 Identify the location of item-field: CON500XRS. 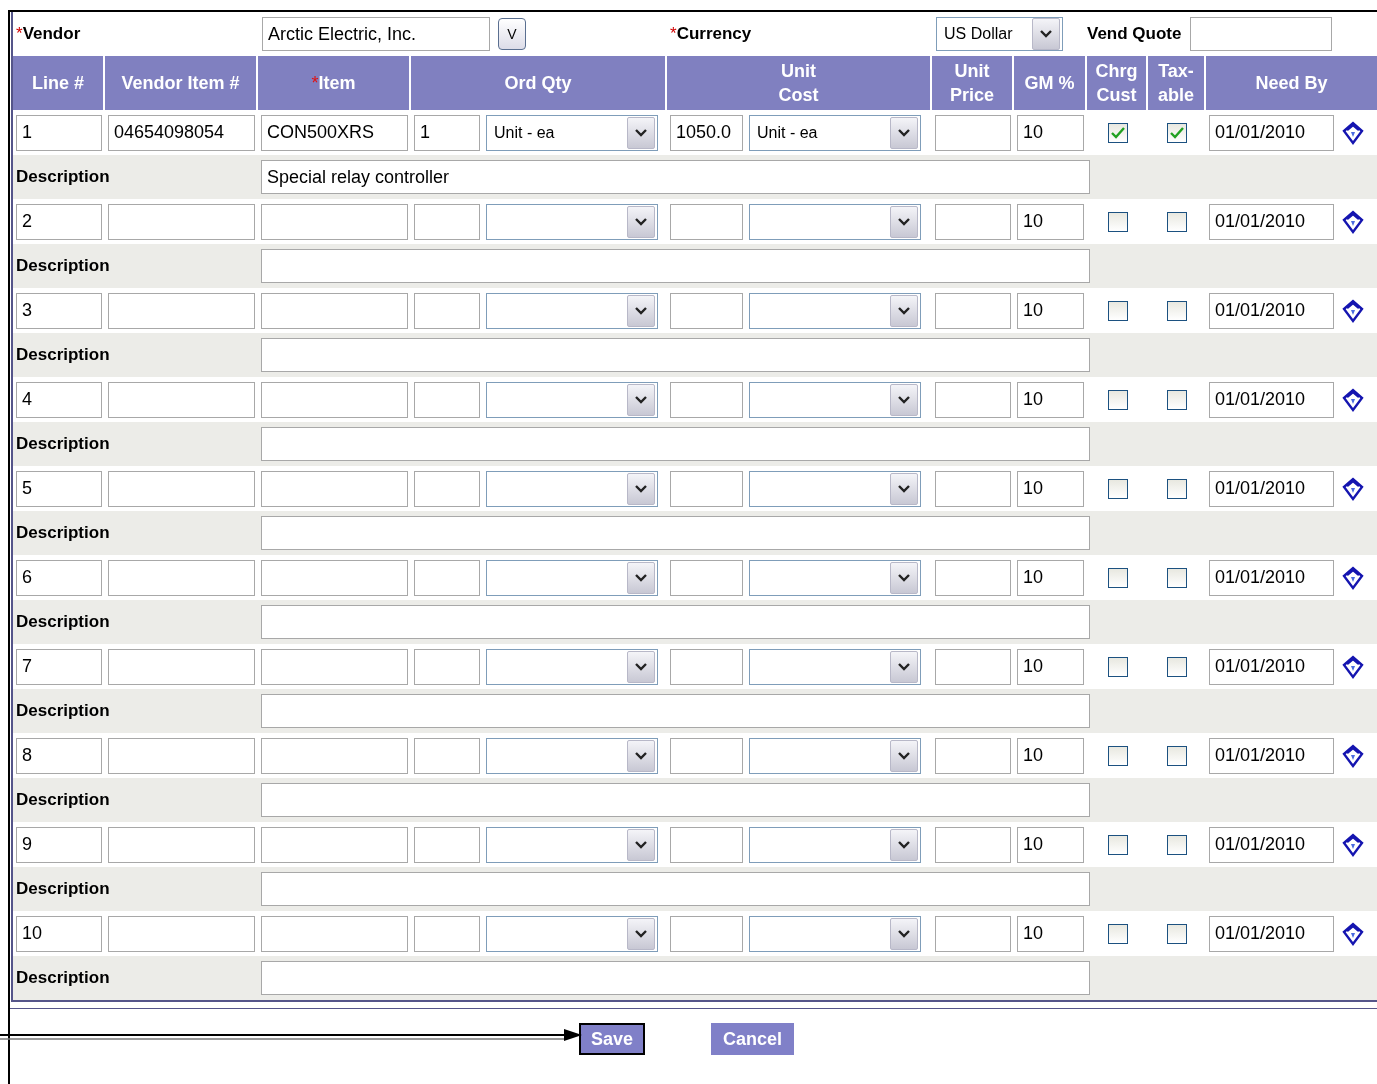
(334, 132).